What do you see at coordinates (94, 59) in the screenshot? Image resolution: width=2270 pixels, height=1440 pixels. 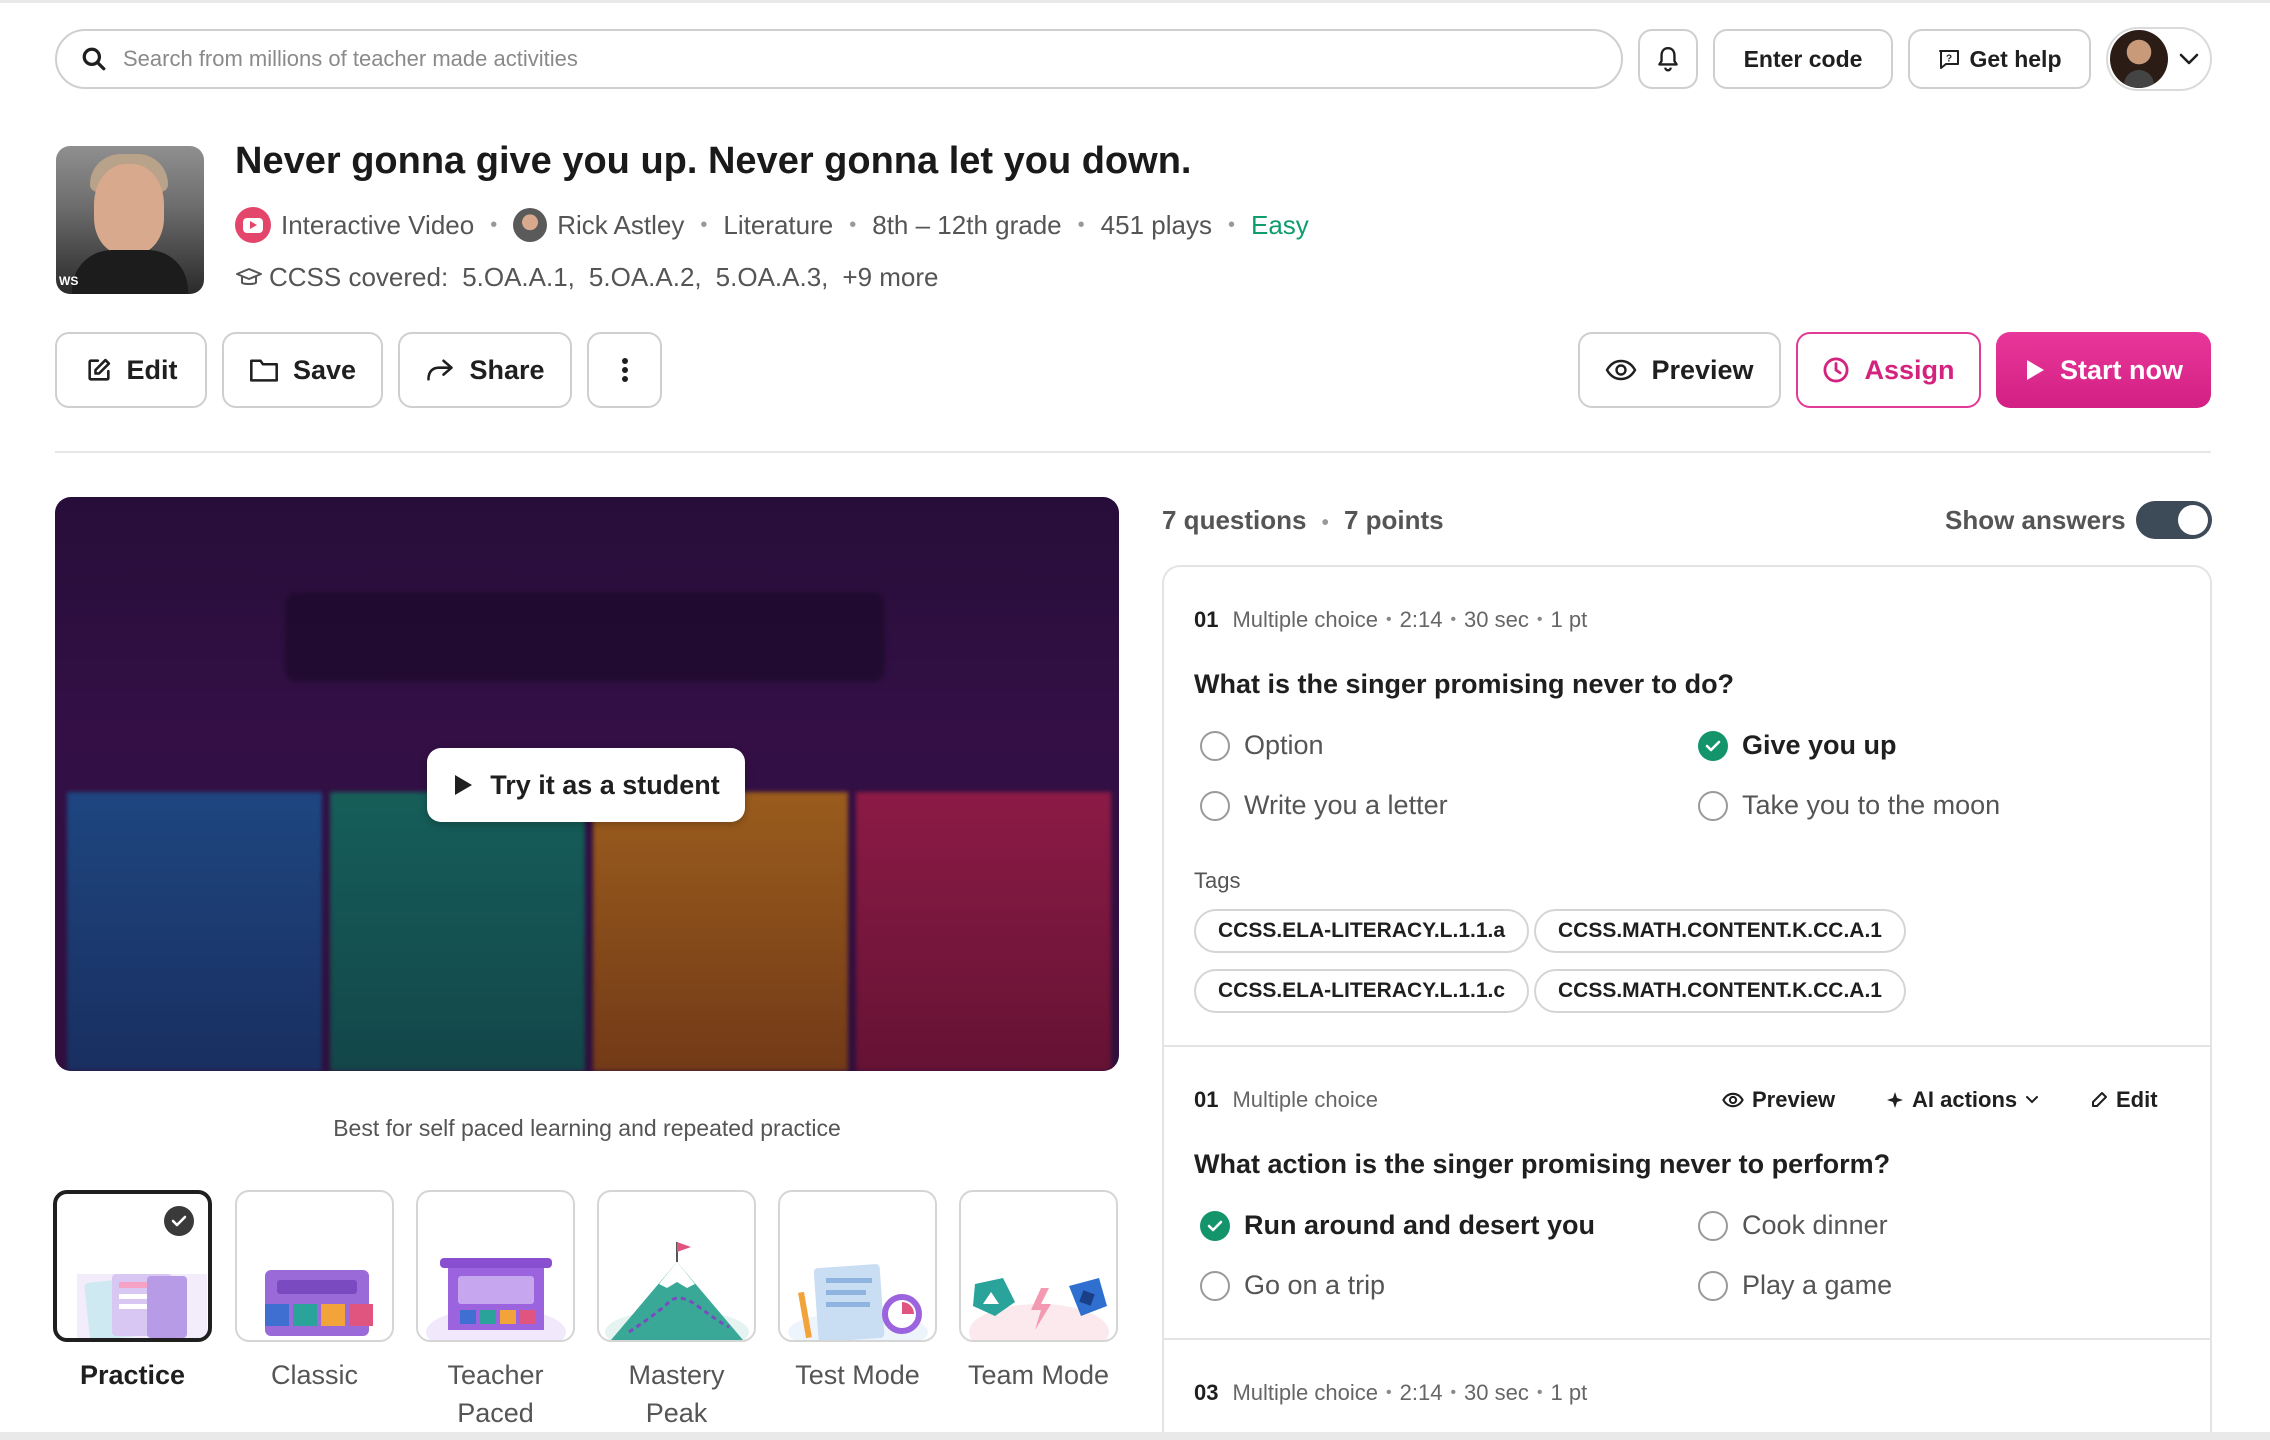 I see `search-icon` at bounding box center [94, 59].